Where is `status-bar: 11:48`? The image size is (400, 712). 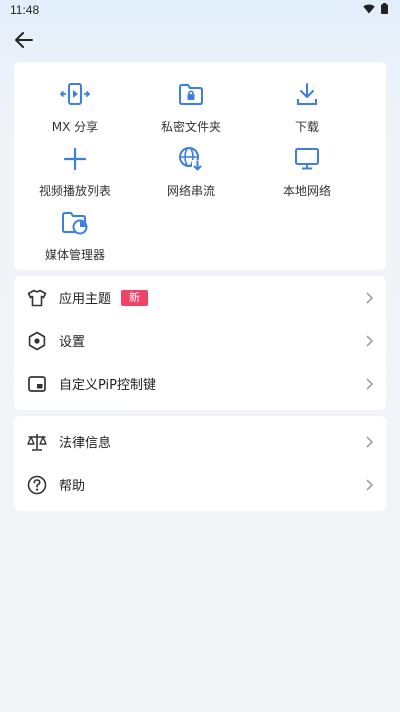
status-bar: 11:48 is located at coordinates (200, 10).